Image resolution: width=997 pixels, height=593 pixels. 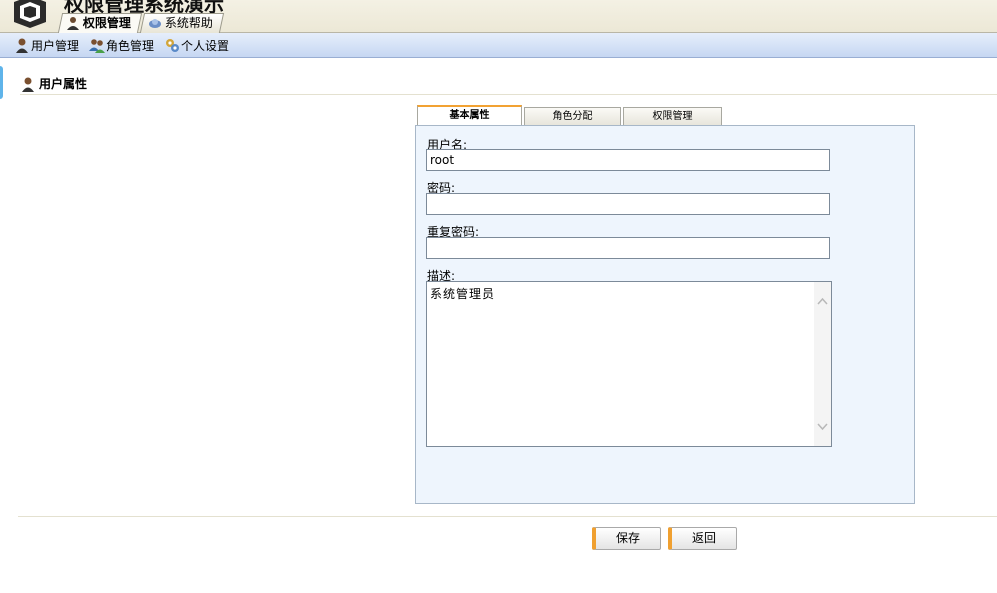 I want to click on left-accent-bar, so click(x=1, y=82).